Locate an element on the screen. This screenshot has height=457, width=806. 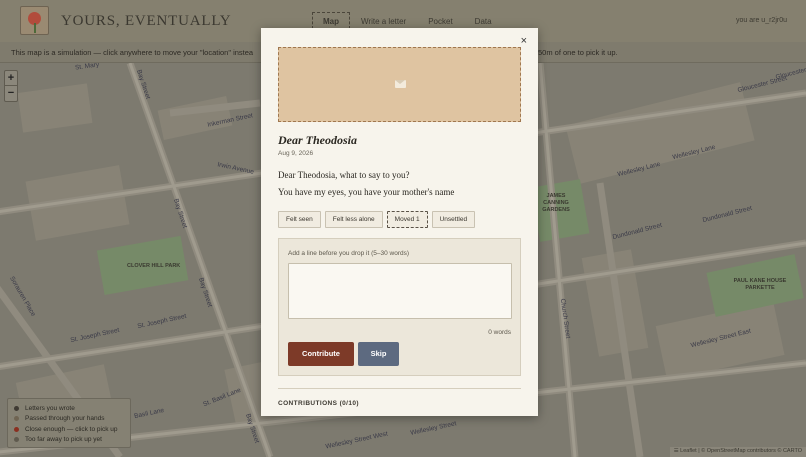
zoom-control: + − is located at coordinates (11, 86).